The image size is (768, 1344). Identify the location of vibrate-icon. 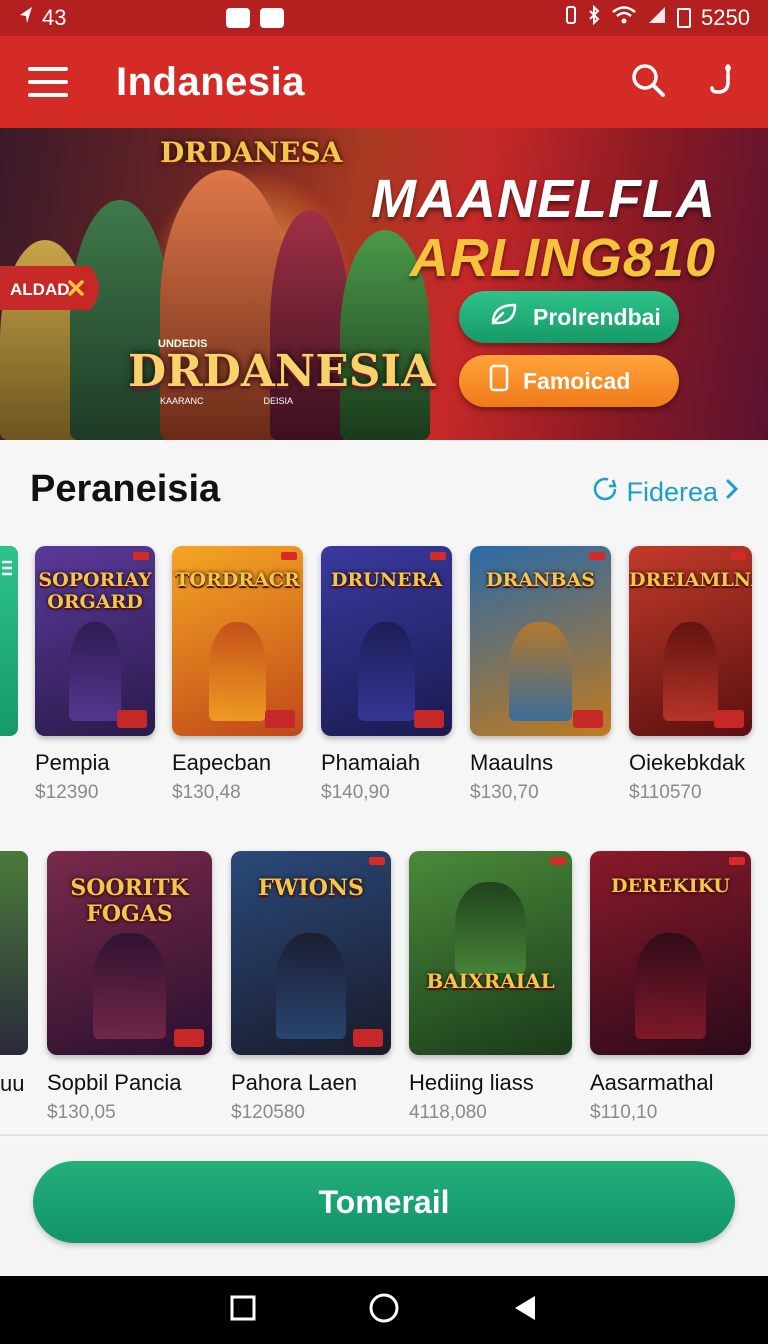
(571, 18).